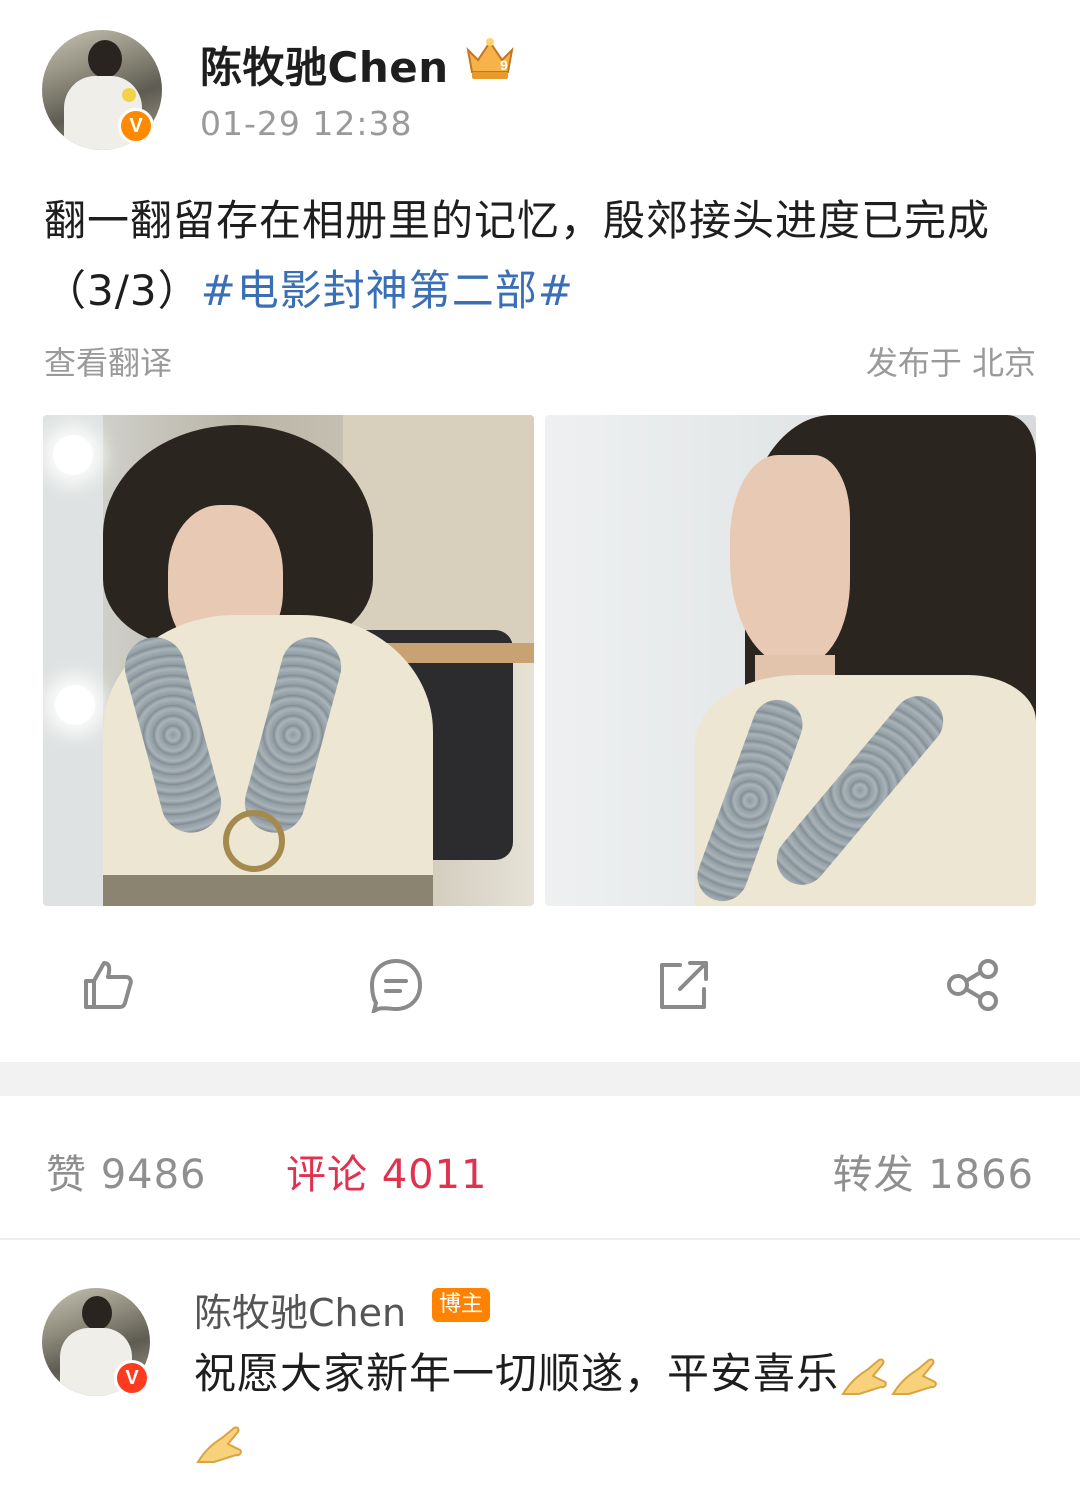  What do you see at coordinates (950, 363) in the screenshot?
I see `post-location: 发布于 北京` at bounding box center [950, 363].